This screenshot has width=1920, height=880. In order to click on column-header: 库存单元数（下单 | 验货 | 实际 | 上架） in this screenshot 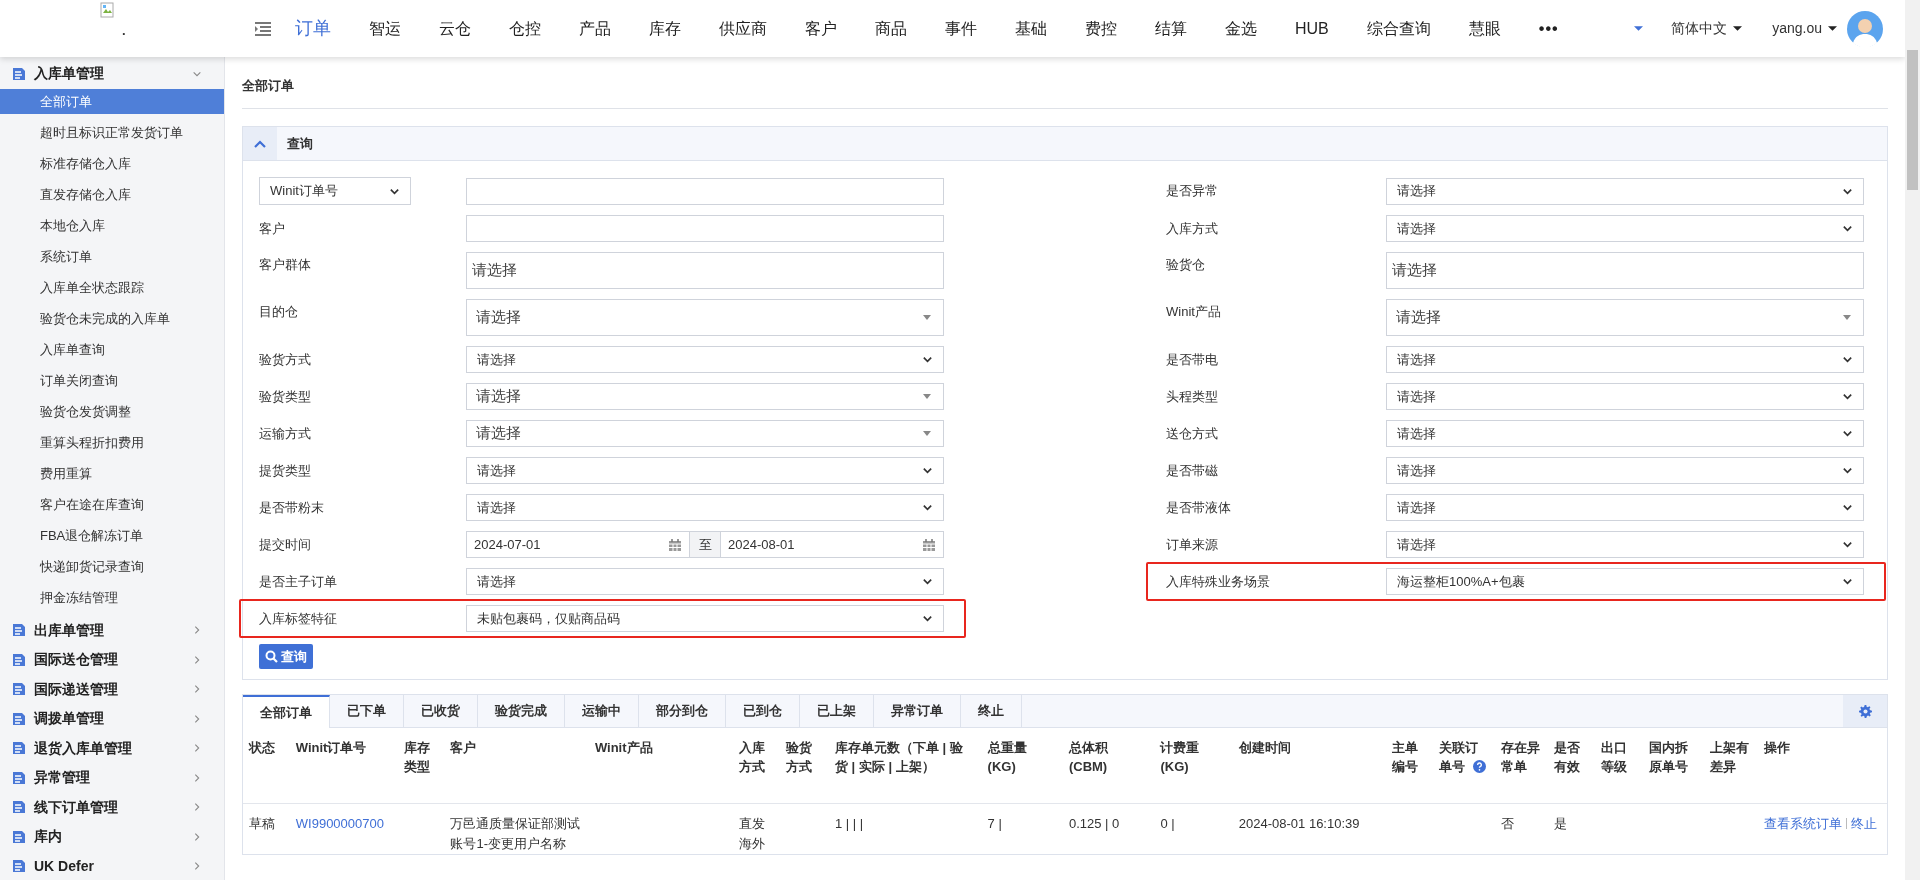, I will do `click(899, 757)`.